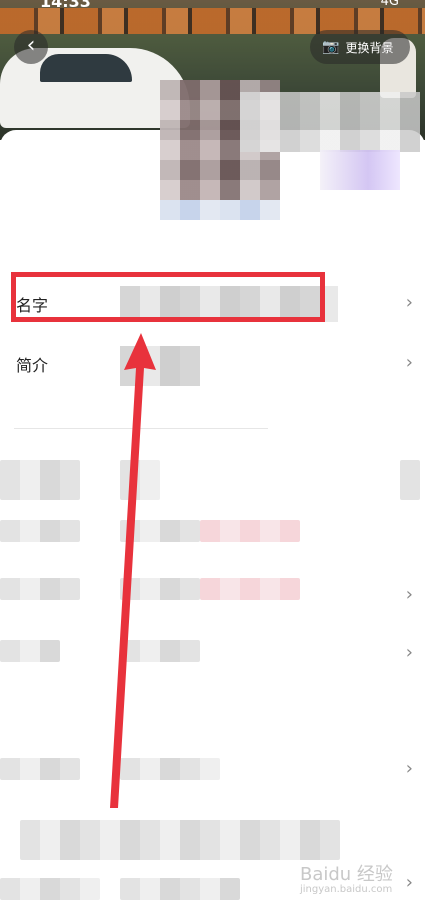 This screenshot has width=425, height=904. What do you see at coordinates (140, 480) in the screenshot?
I see `blur-value-row3` at bounding box center [140, 480].